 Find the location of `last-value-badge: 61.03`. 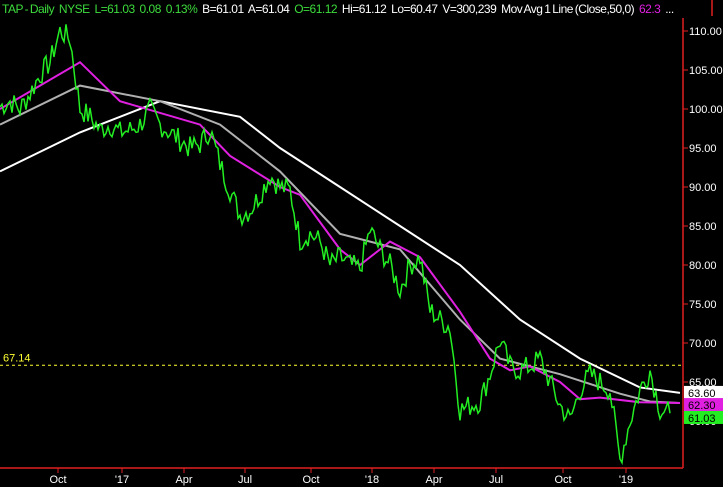

last-value-badge: 61.03 is located at coordinates (703, 417).